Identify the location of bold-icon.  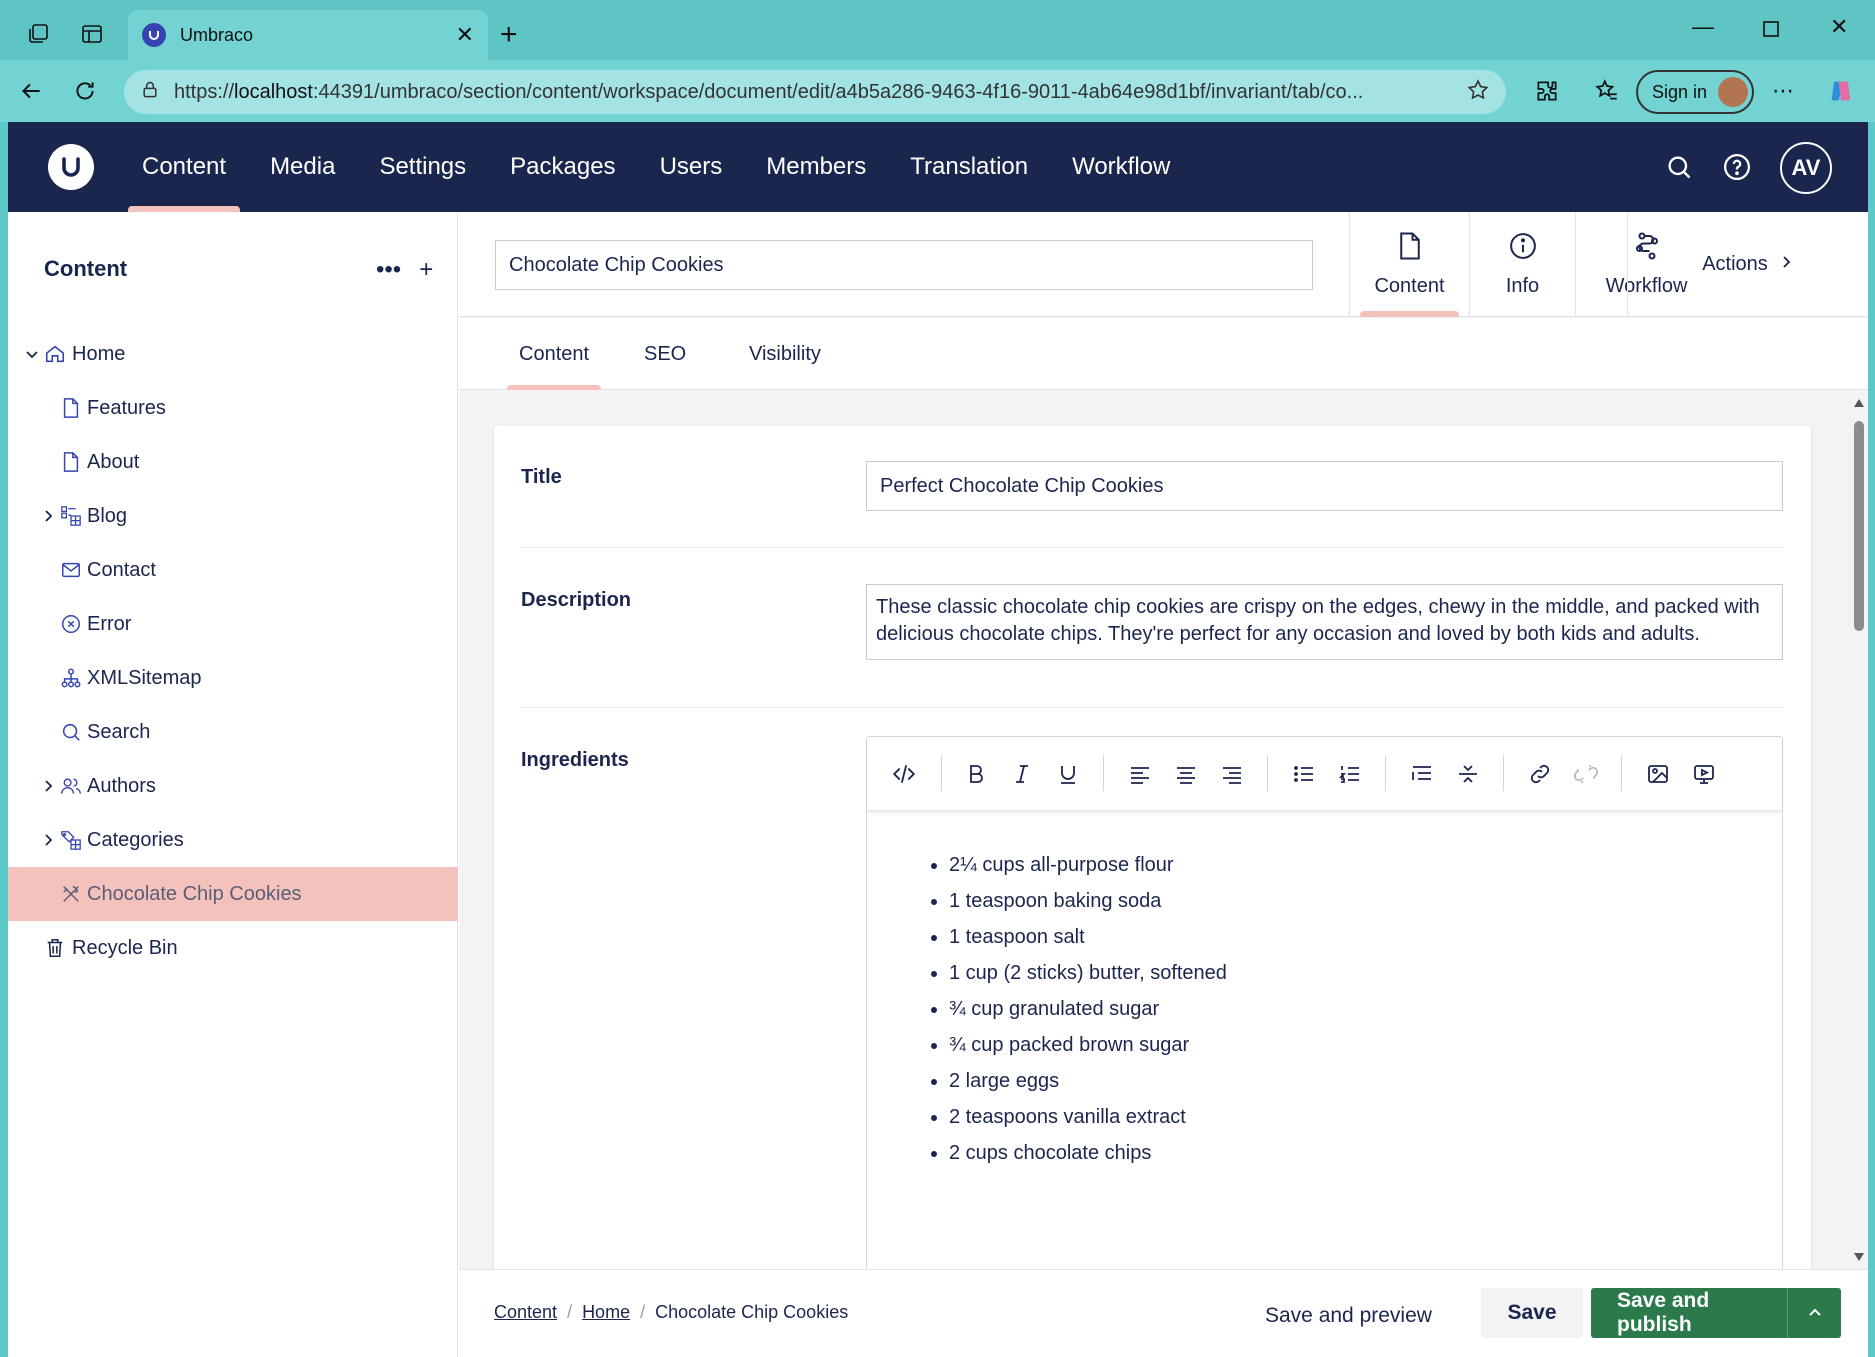
(976, 774).